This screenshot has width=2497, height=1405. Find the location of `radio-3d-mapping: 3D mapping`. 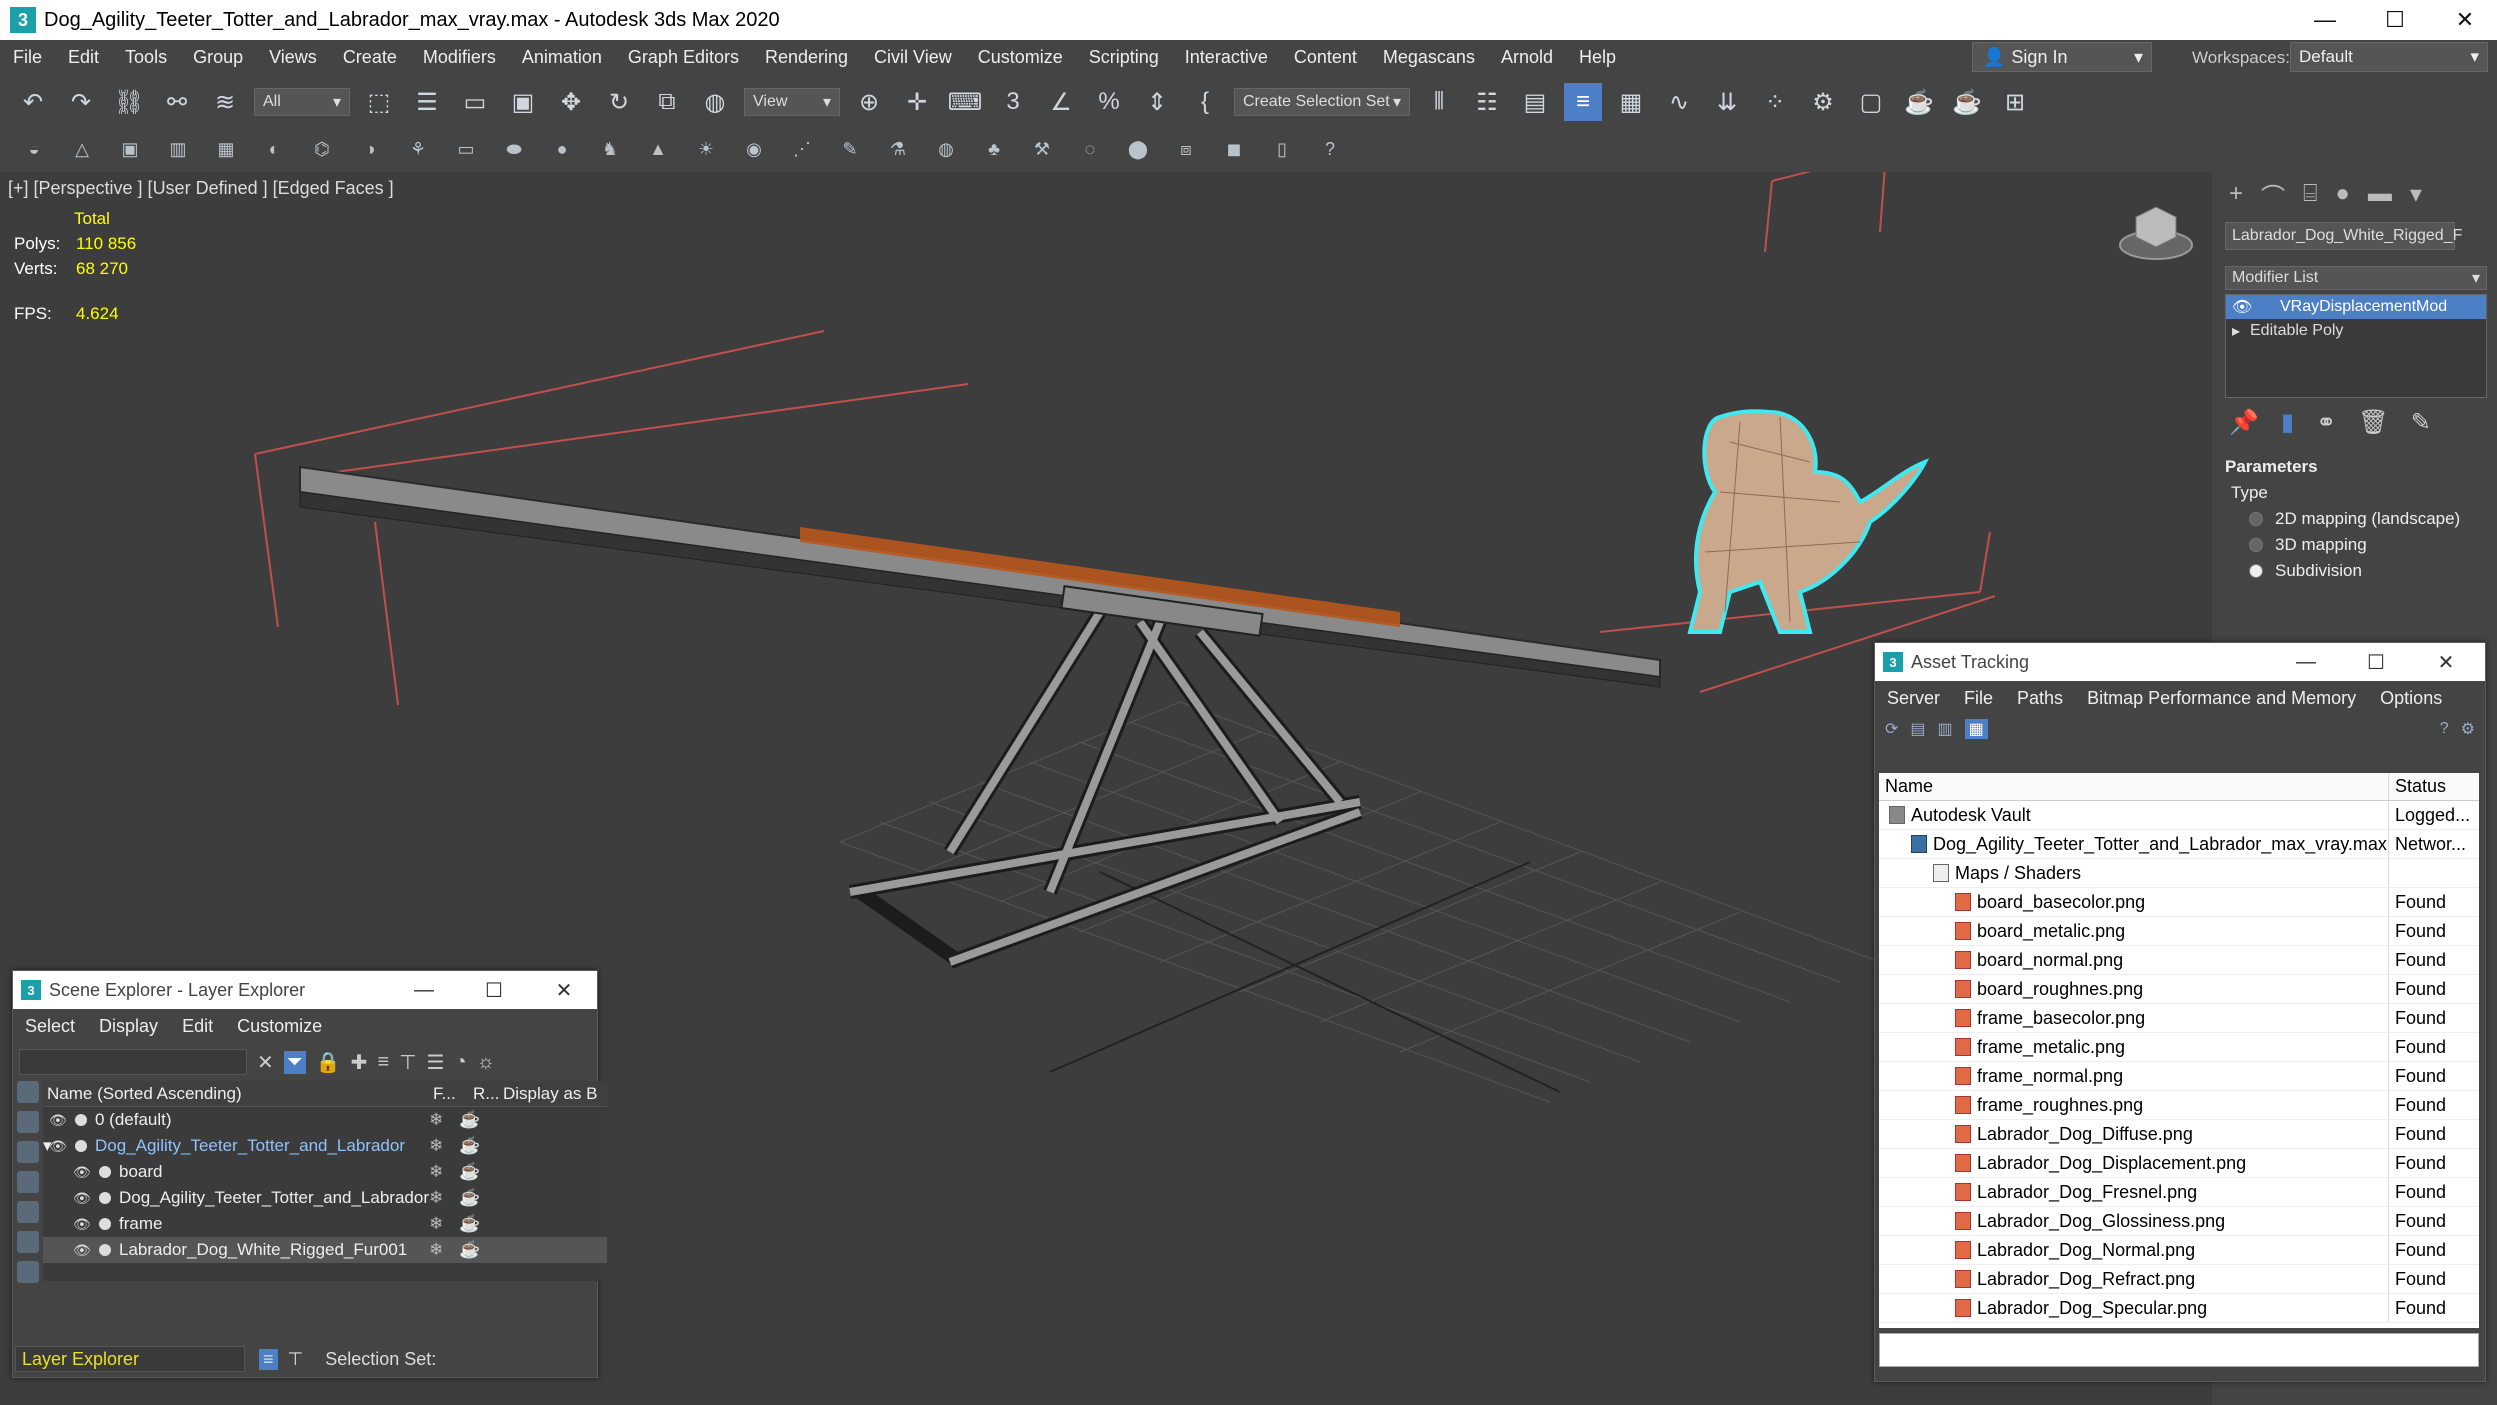

radio-3d-mapping: 3D mapping is located at coordinates (2373, 545).